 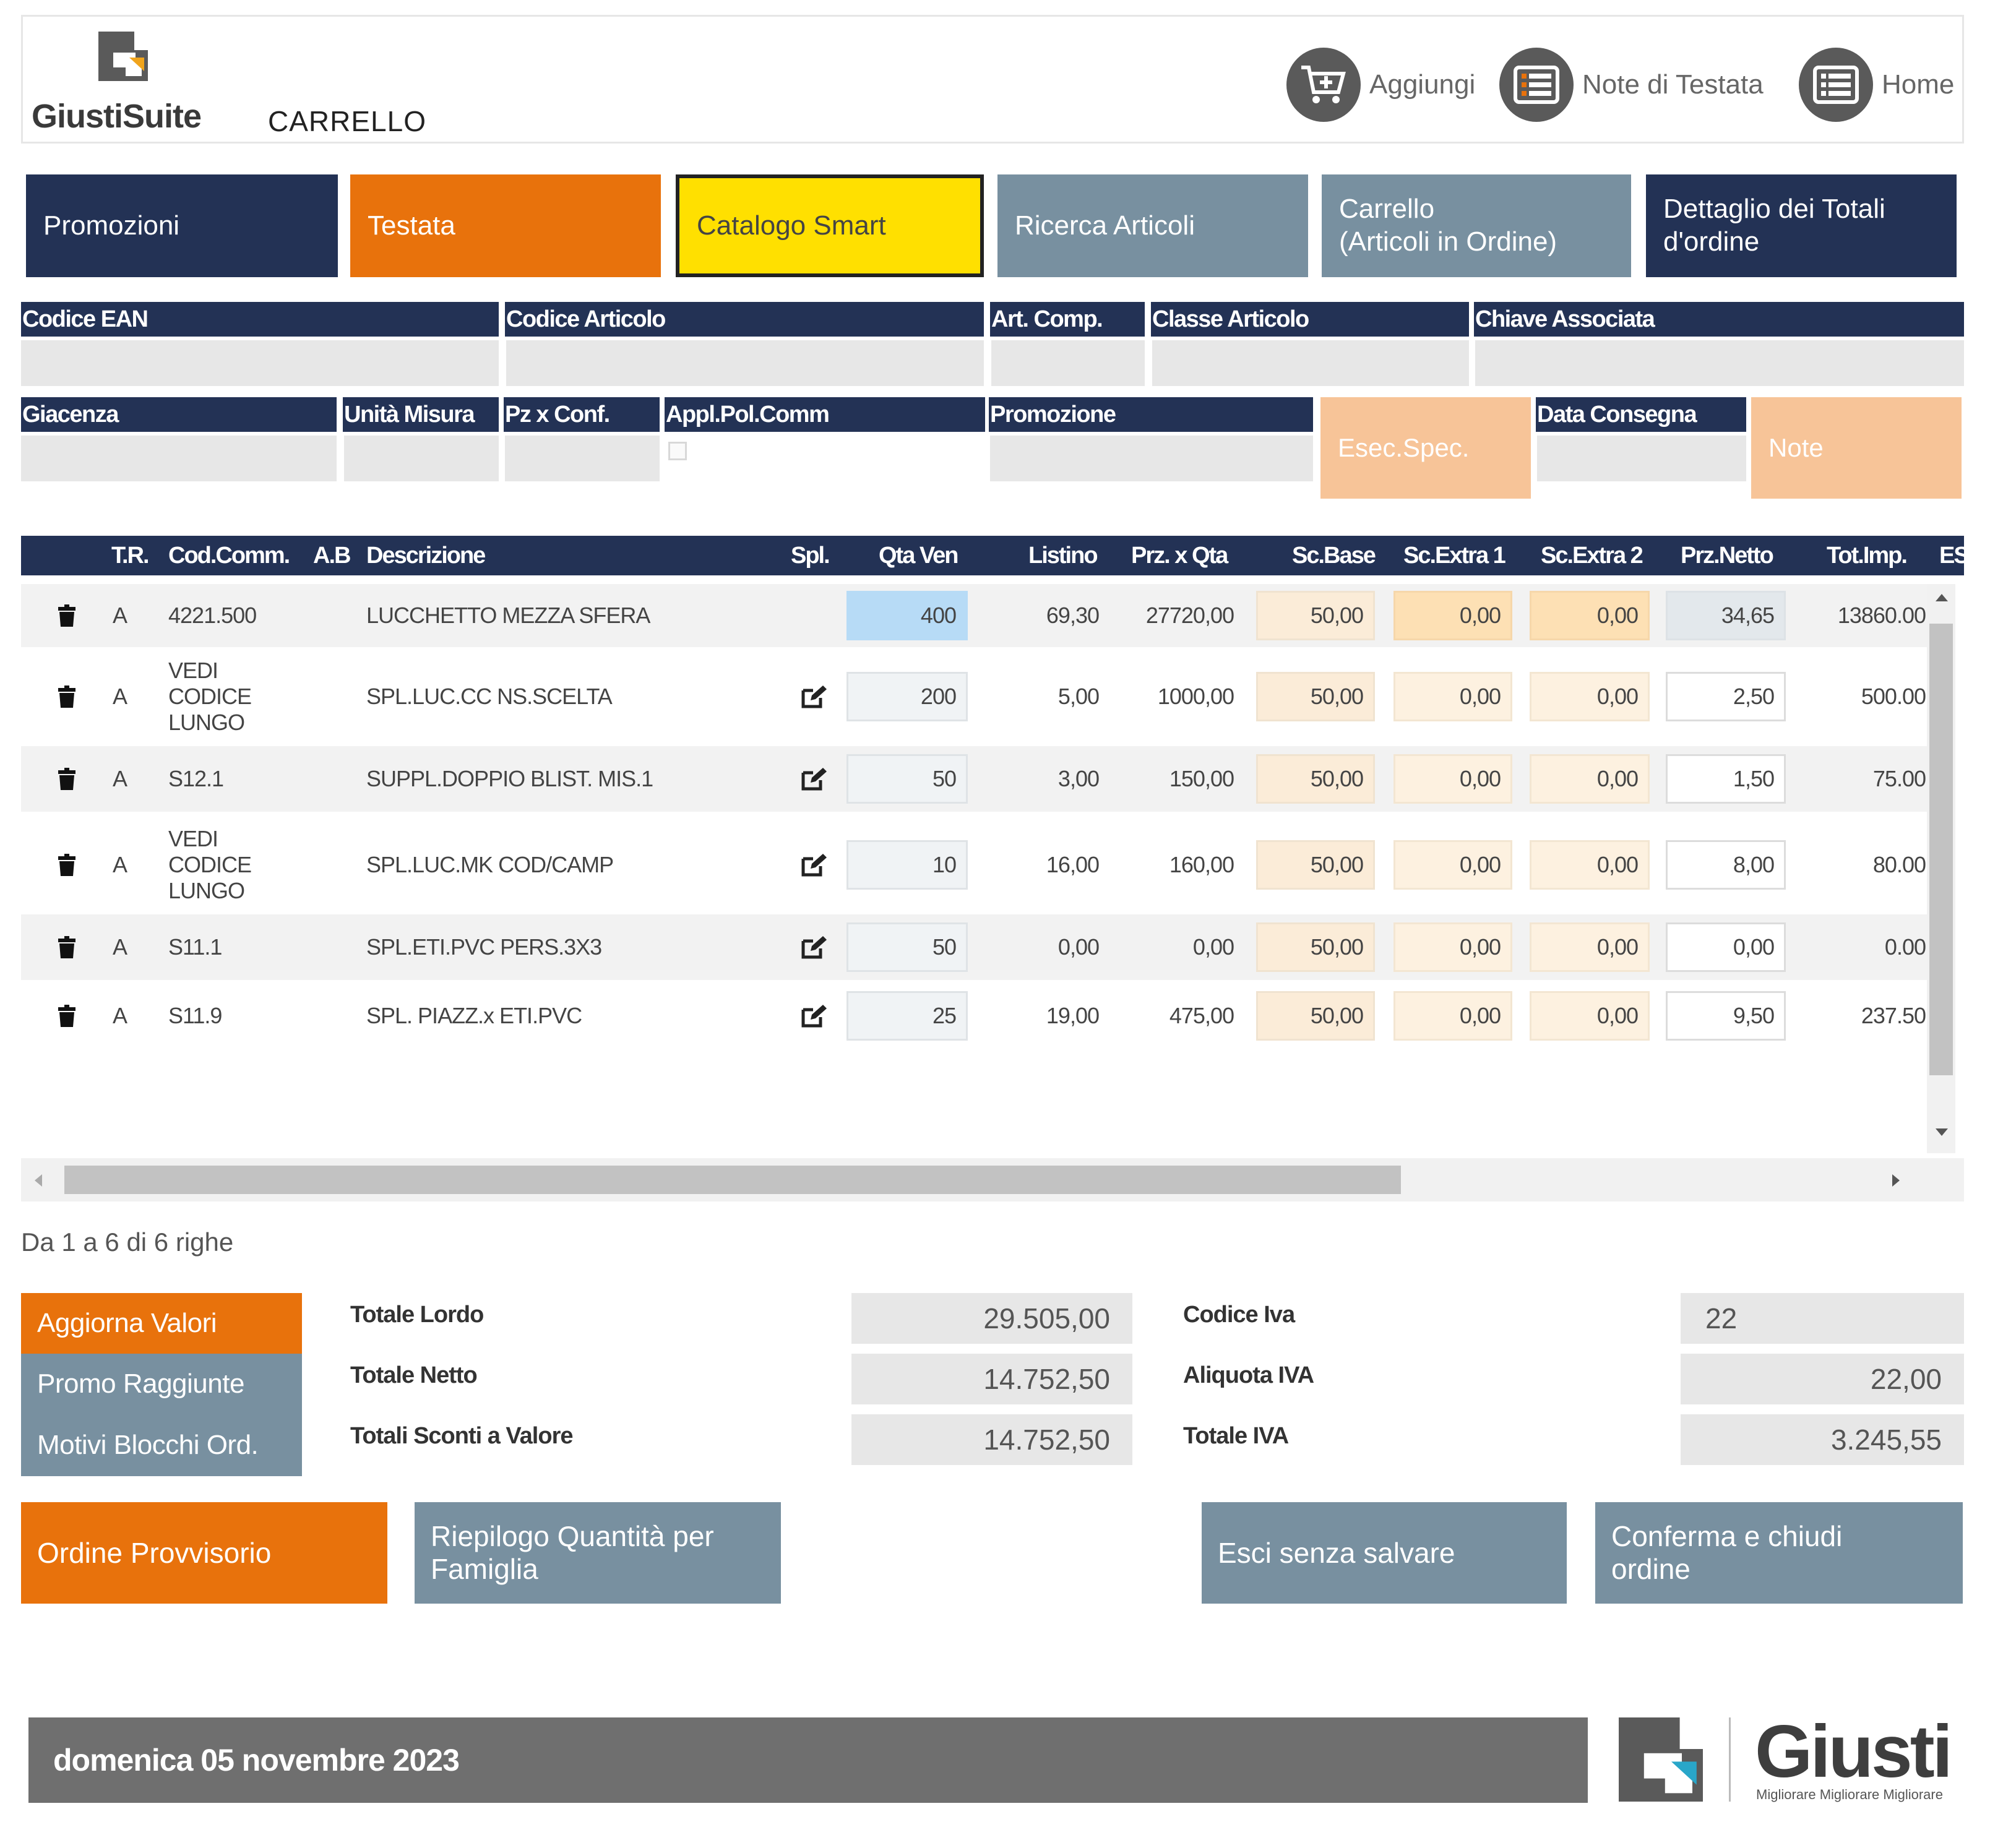 I want to click on prz-netto-input: 9,50, so click(x=1726, y=1016).